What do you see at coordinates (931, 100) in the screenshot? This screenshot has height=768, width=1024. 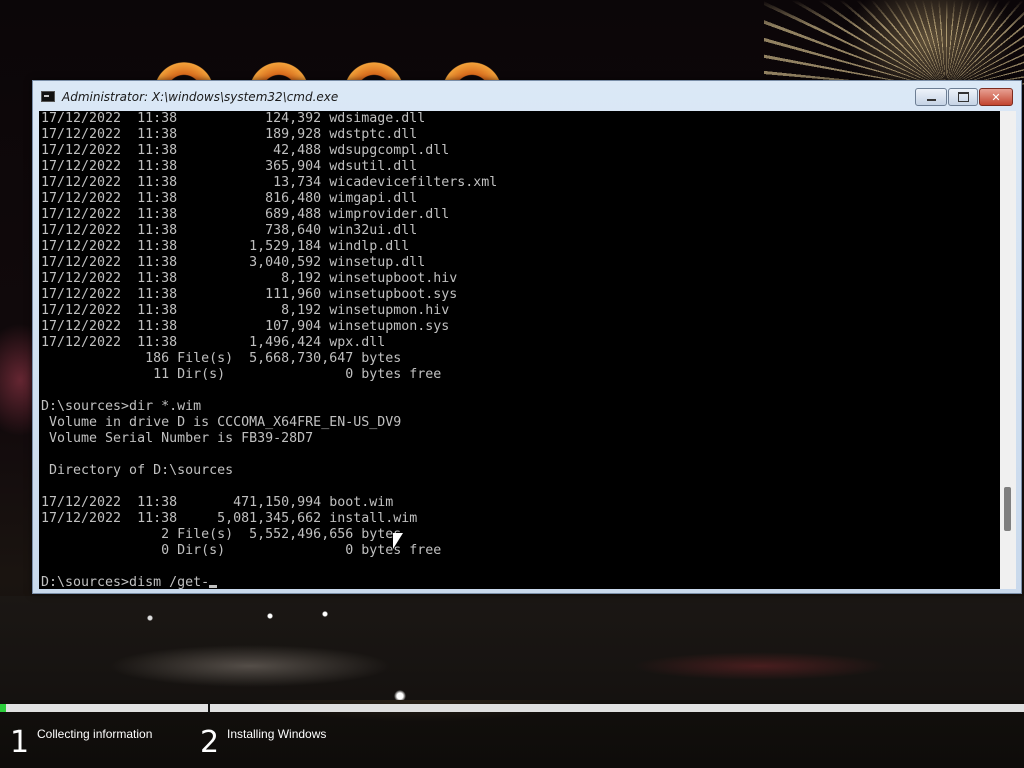 I see `minimize-icon` at bounding box center [931, 100].